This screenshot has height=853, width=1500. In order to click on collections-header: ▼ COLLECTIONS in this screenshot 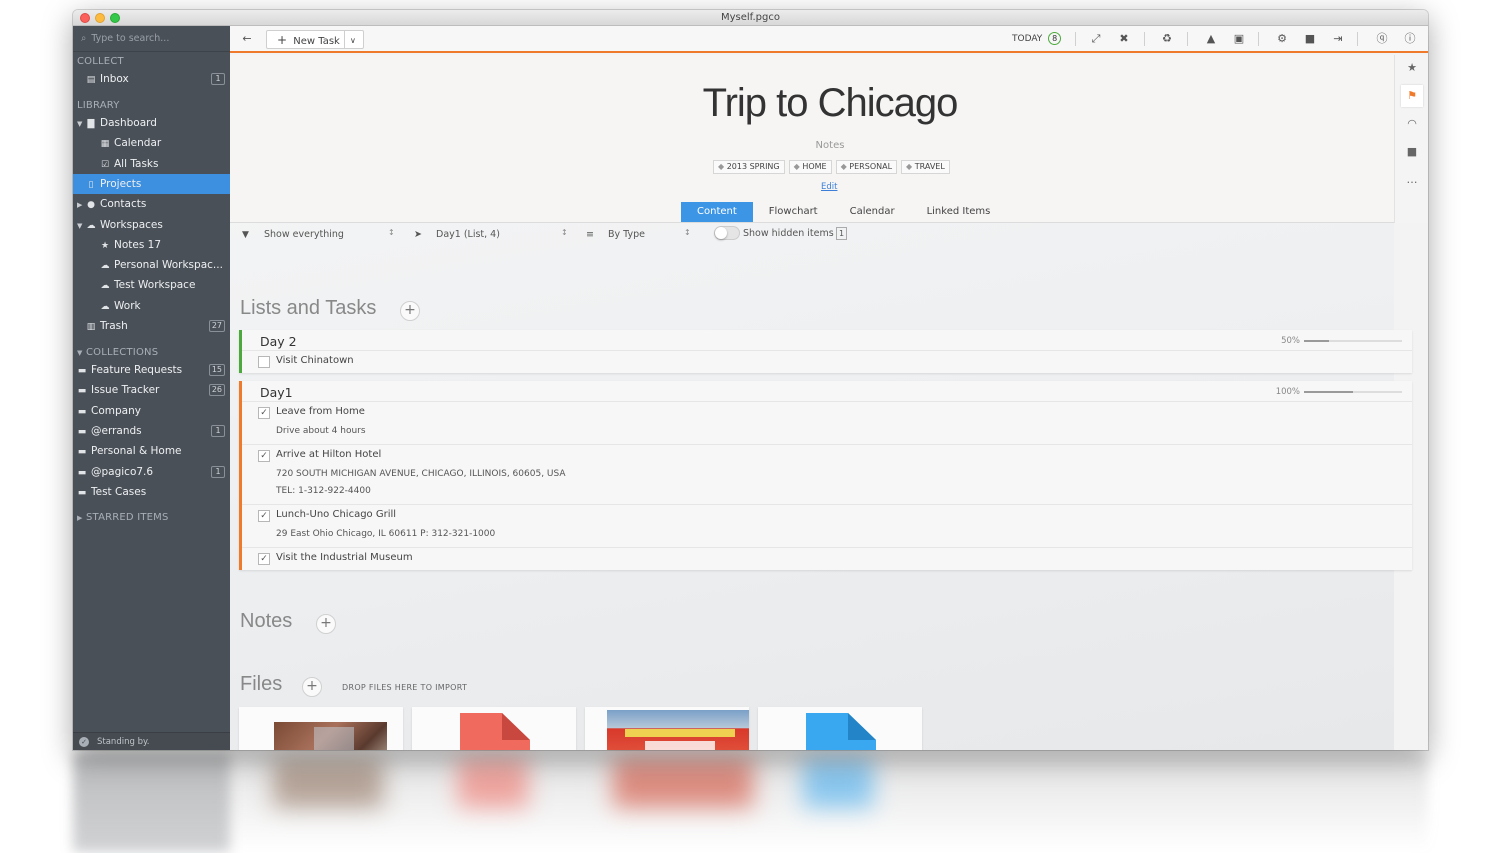, I will do `click(115, 352)`.